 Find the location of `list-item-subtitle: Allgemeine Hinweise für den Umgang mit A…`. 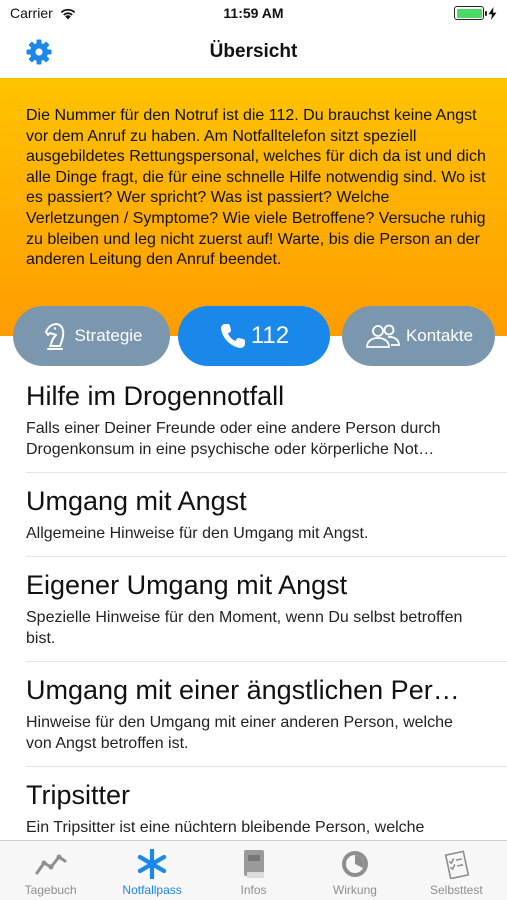

list-item-subtitle: Allgemeine Hinweise für den Umgang mit A… is located at coordinates (197, 533).